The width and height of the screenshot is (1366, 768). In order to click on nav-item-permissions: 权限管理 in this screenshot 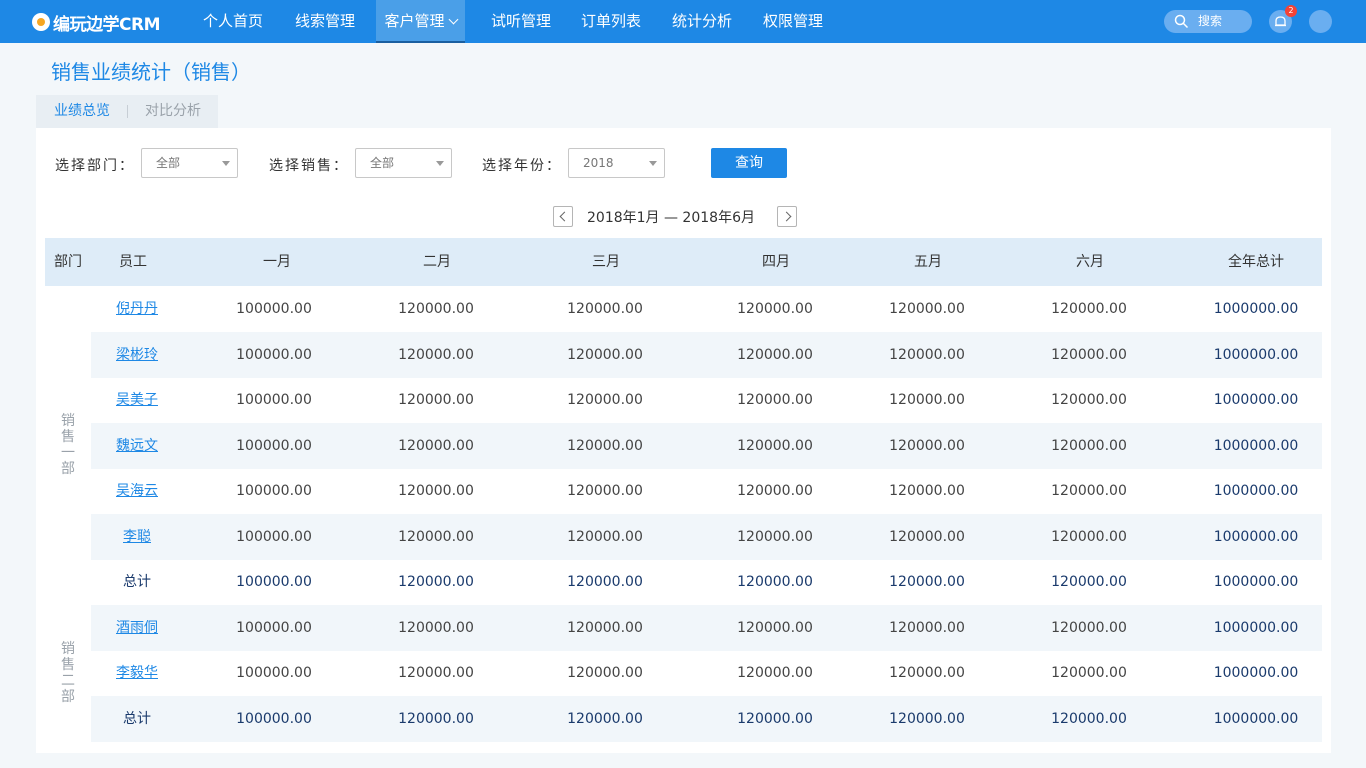, I will do `click(793, 21)`.